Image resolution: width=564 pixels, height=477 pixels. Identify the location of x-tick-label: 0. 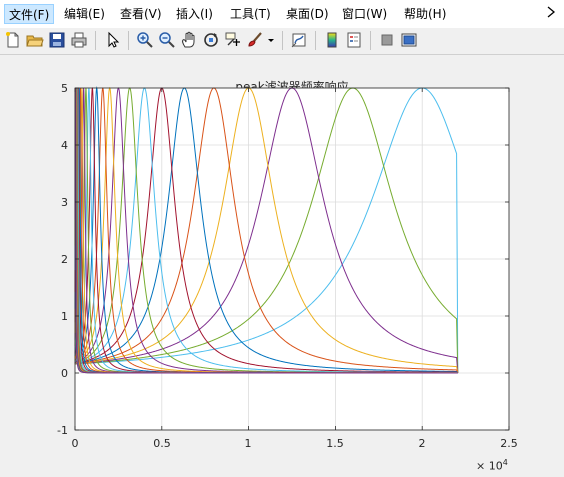
(75, 443).